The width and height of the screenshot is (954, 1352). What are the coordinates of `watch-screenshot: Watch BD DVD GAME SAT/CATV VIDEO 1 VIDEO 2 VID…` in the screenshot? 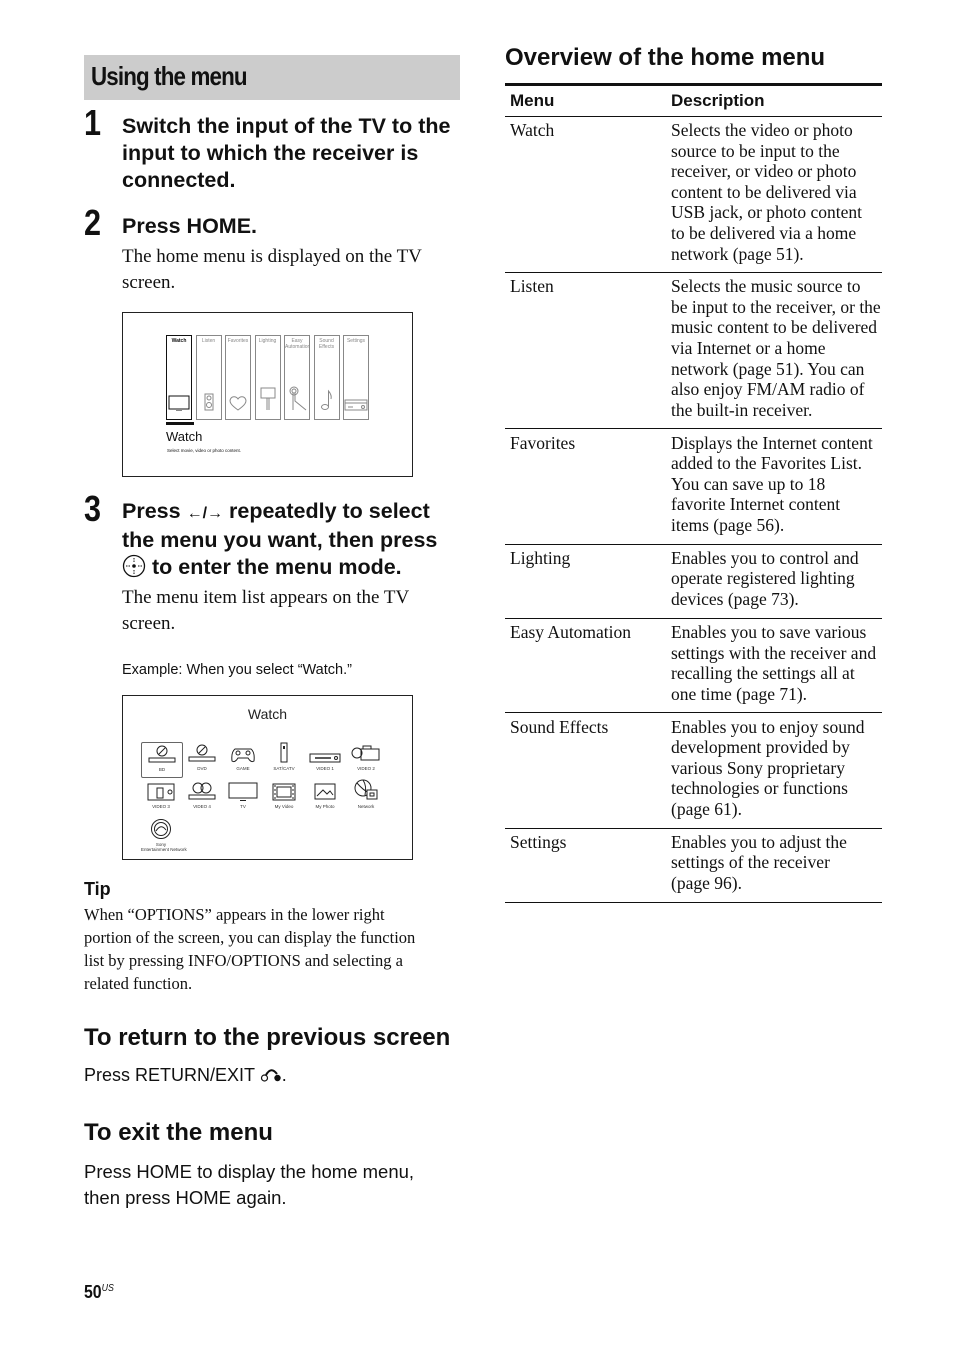 It's located at (267, 777).